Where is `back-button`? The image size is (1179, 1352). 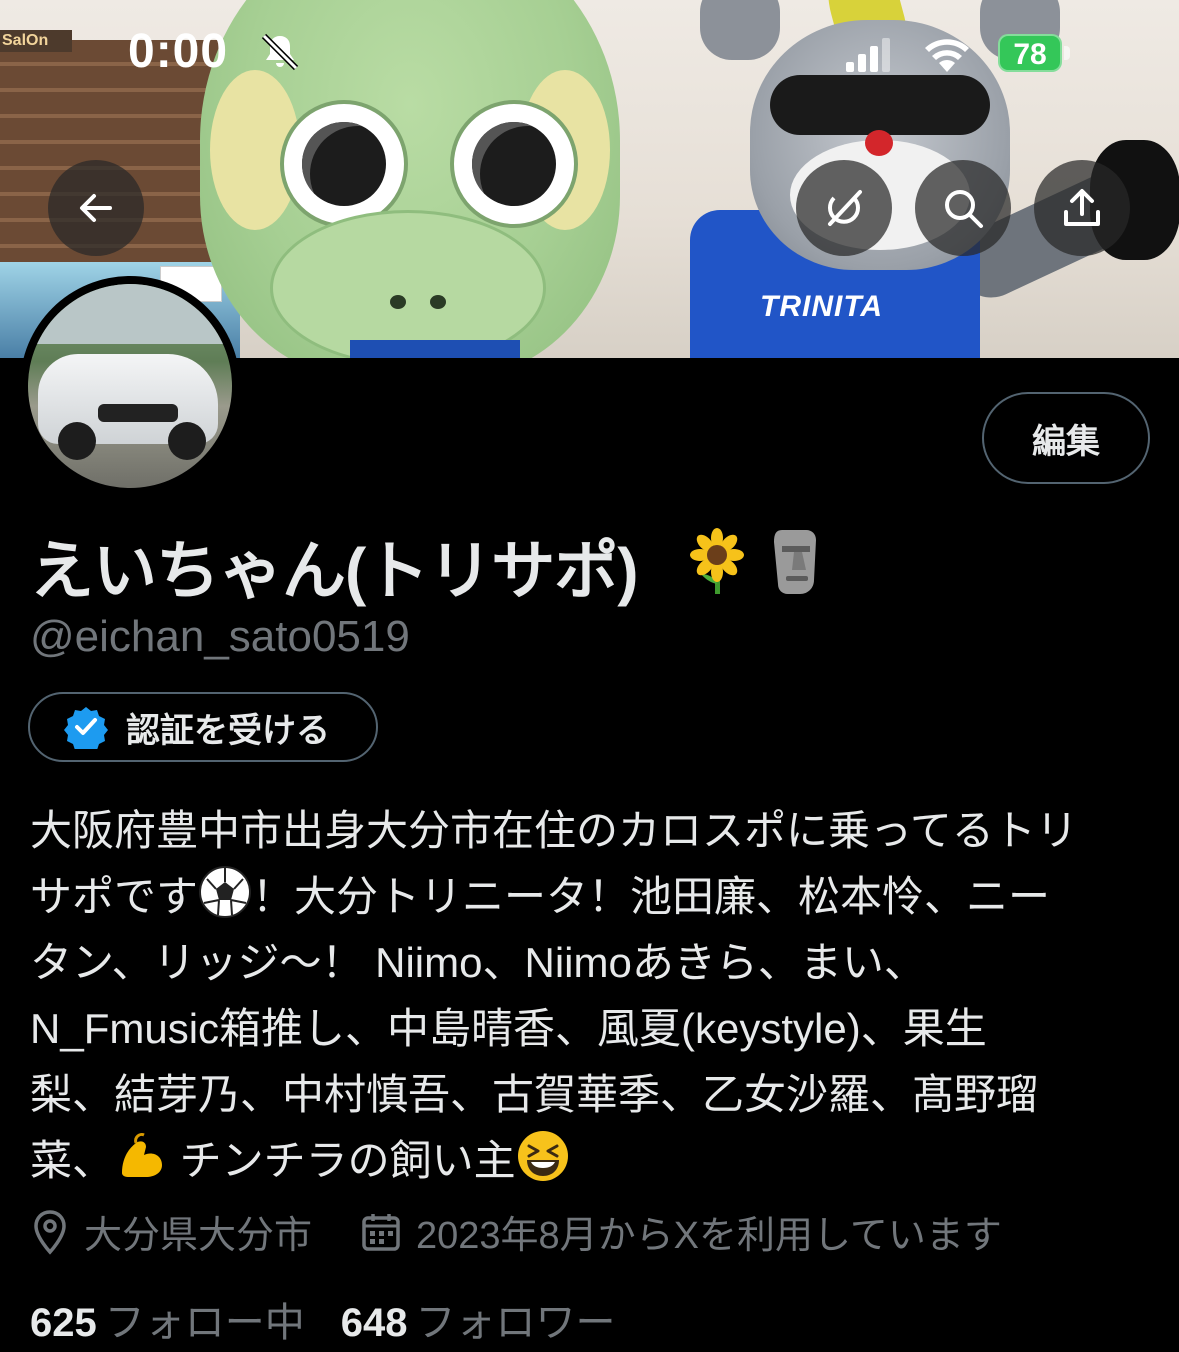
back-button is located at coordinates (96, 208).